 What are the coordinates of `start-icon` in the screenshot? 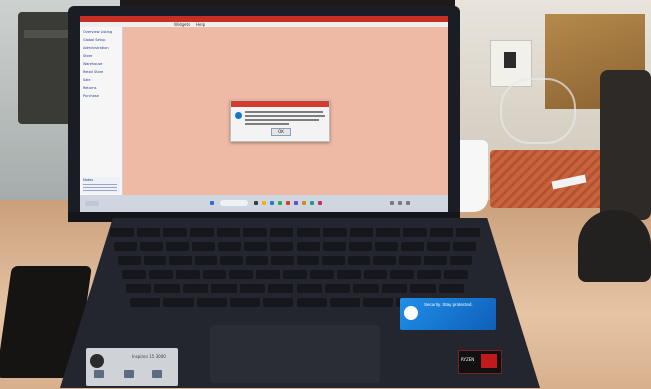 It's located at (212, 203).